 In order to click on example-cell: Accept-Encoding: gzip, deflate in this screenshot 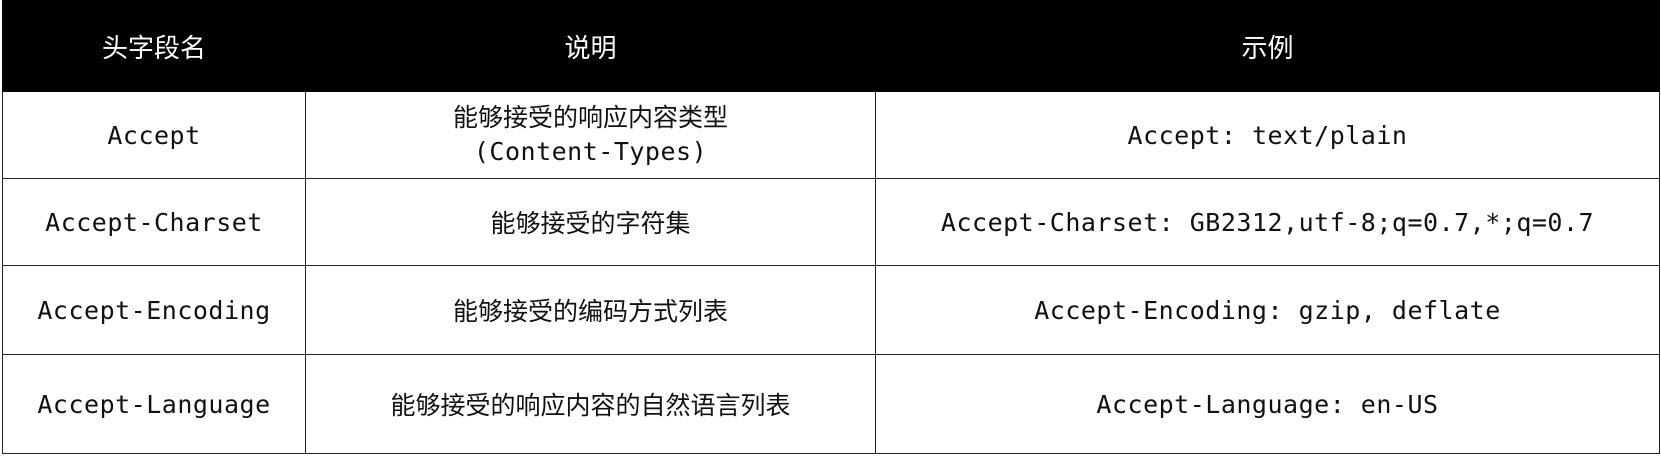, I will do `click(1267, 310)`.